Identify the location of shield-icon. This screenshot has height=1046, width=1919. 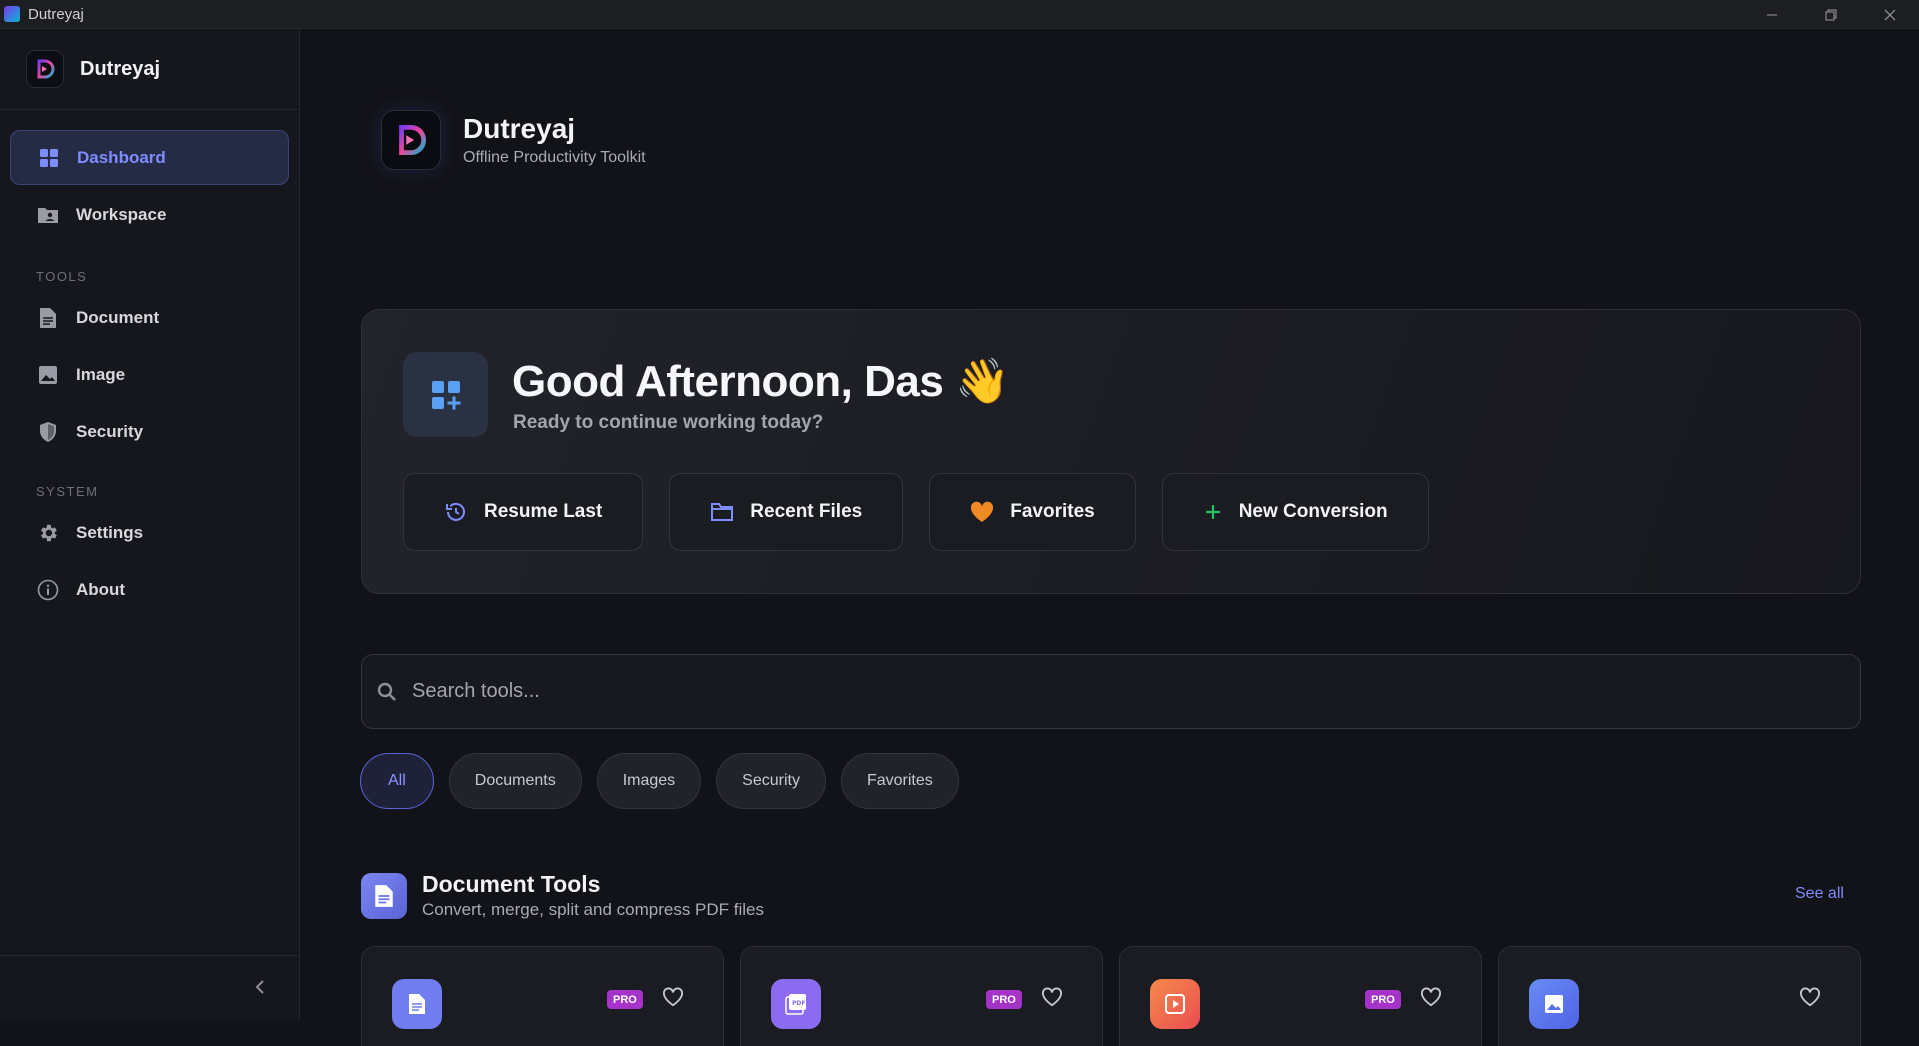
(48, 432).